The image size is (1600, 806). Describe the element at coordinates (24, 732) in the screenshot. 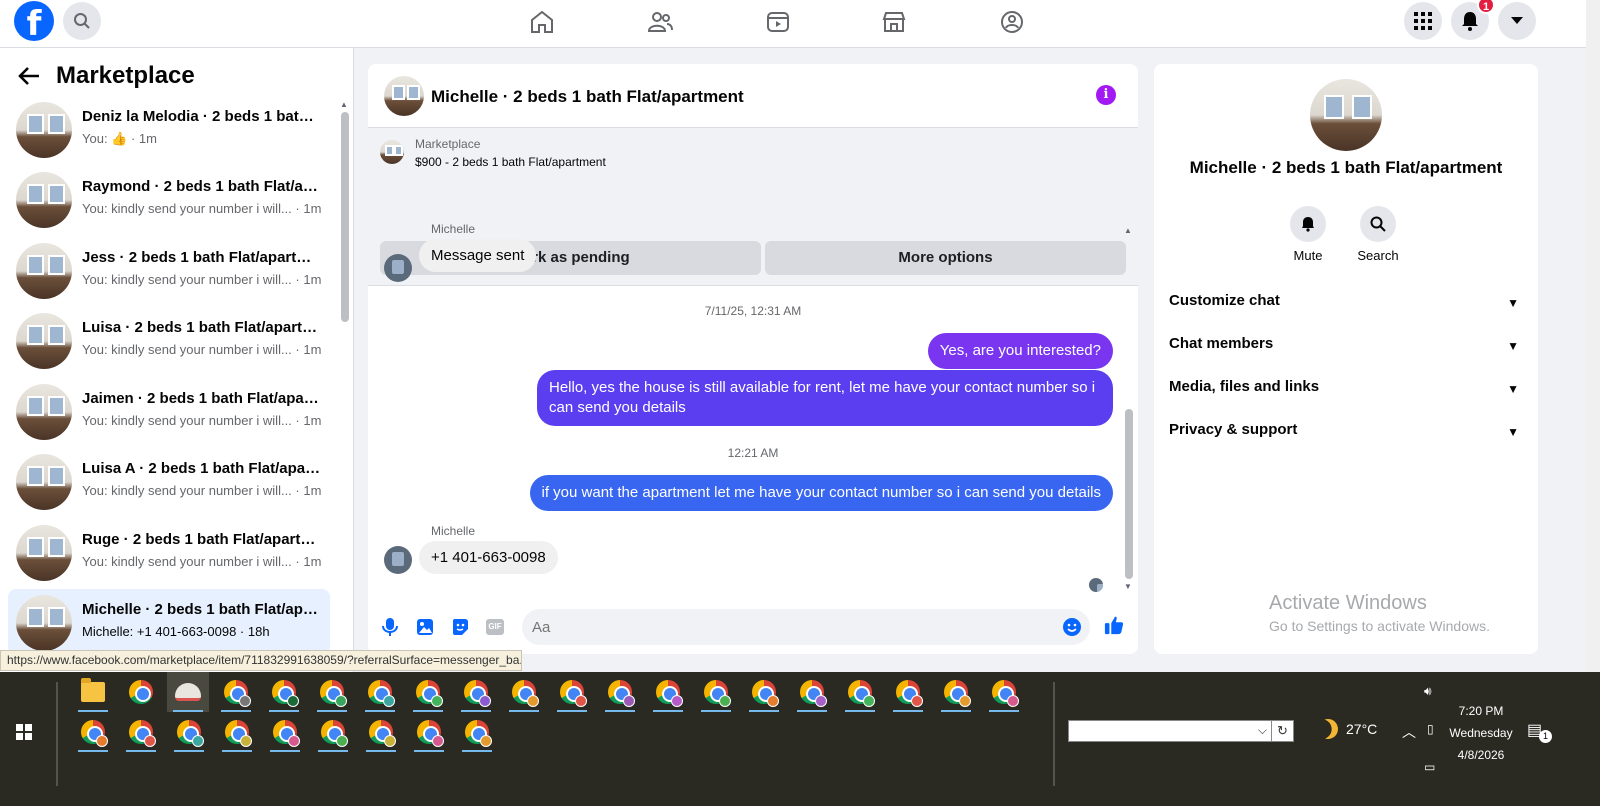

I see `start-button` at that location.